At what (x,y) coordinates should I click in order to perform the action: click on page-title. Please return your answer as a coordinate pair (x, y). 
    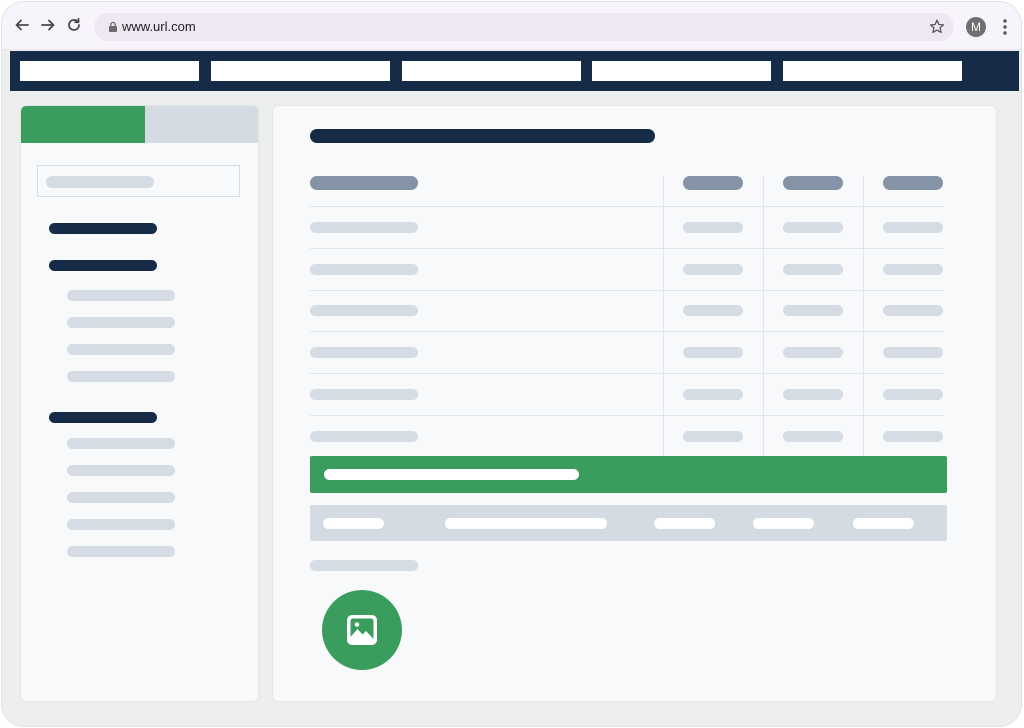
    Looking at the image, I should click on (482, 136).